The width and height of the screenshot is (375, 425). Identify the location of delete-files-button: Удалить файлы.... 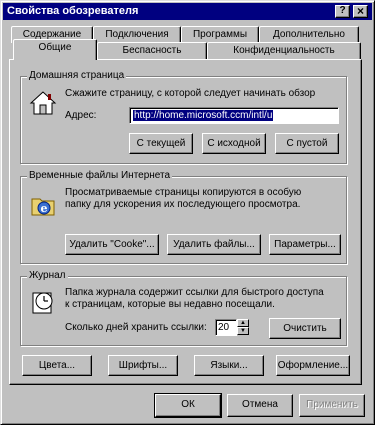
(214, 244).